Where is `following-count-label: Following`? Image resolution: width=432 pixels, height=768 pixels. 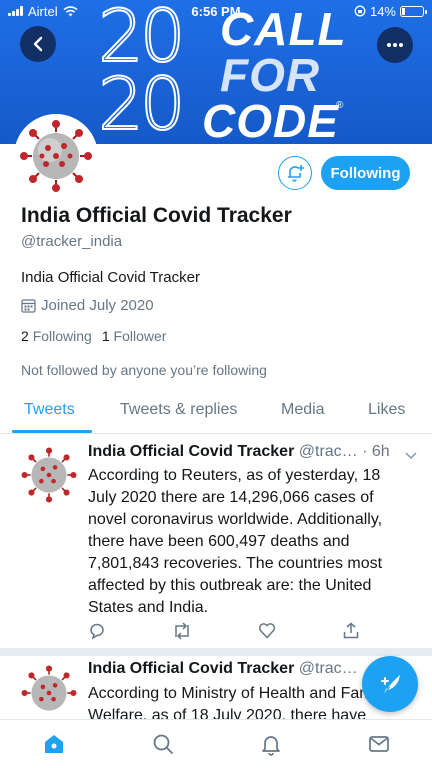 following-count-label: Following is located at coordinates (62, 336).